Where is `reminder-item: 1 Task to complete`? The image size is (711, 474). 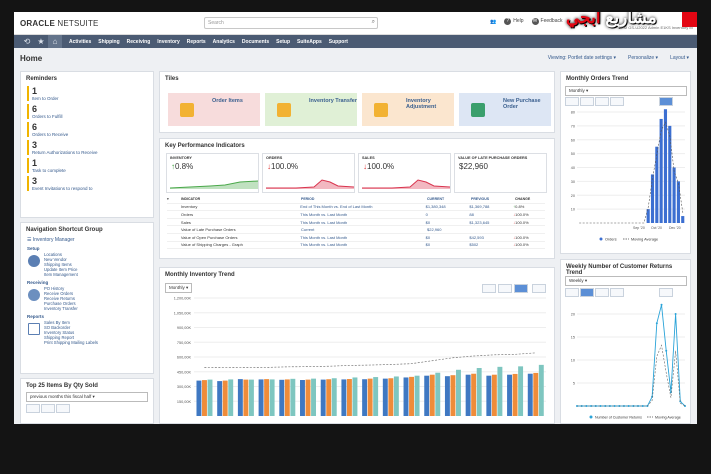
reminder-item: 1 Task to complete is located at coordinates (87, 165).